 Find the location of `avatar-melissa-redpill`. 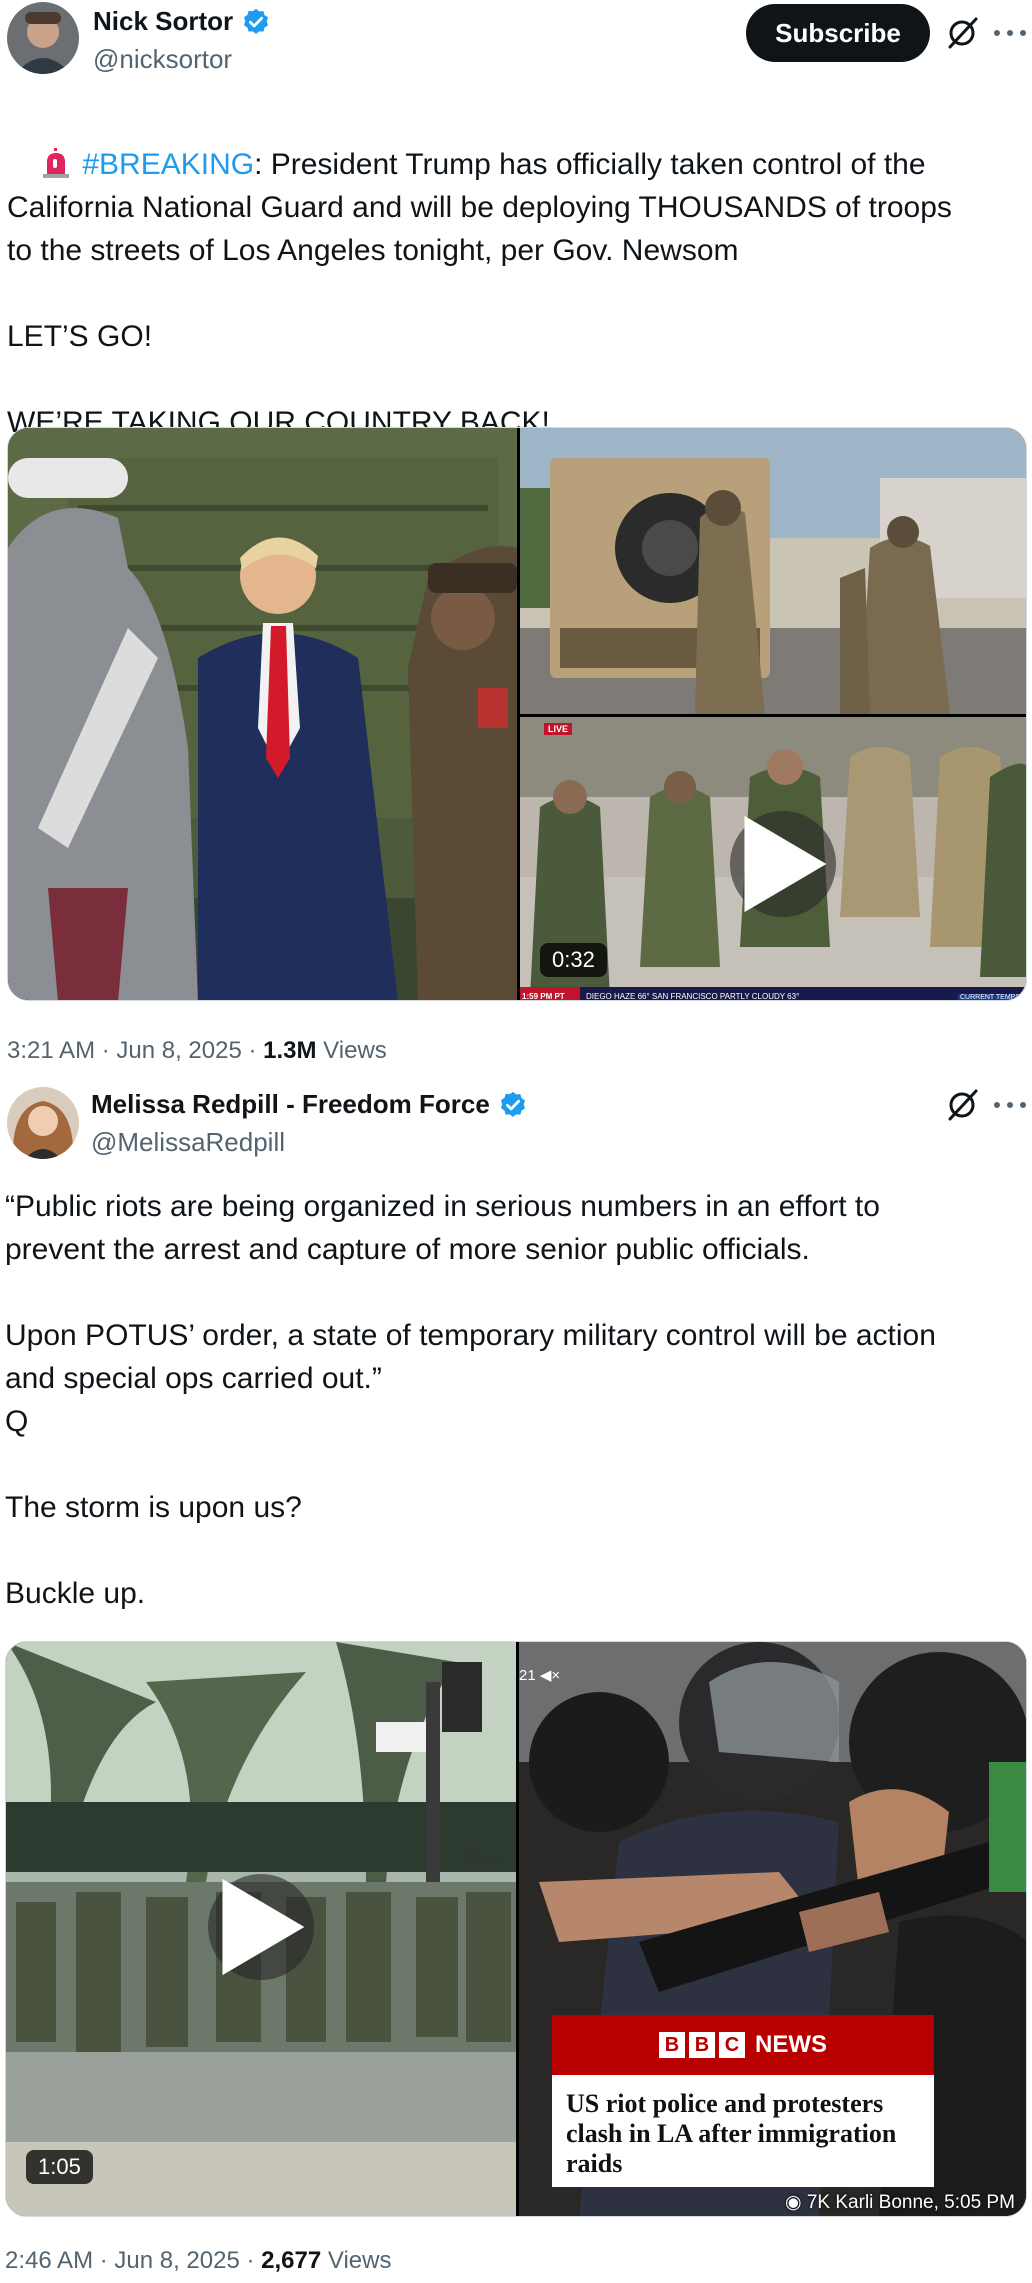

avatar-melissa-redpill is located at coordinates (43, 1123).